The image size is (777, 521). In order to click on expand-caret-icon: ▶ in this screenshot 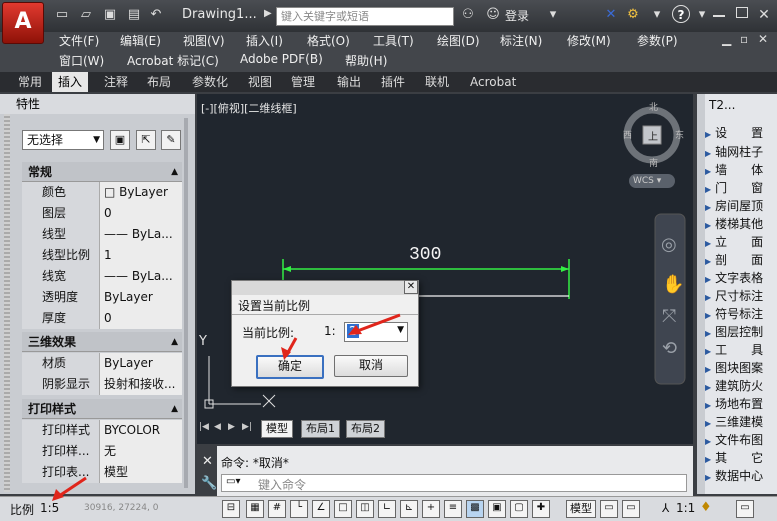, I will do `click(268, 13)`.